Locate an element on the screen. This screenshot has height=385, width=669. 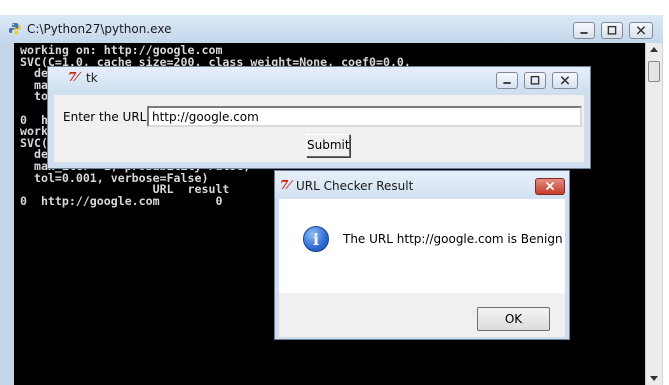
console-titlebar: C:\Python27\python.exe is located at coordinates (331, 29).